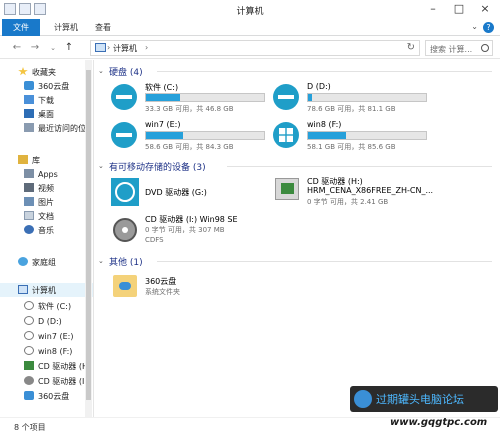 The width and height of the screenshot is (500, 437). Describe the element at coordinates (57, 366) in the screenshot. I see `sidebar-item-drive-h: CD 驱动器 (H:` at that location.